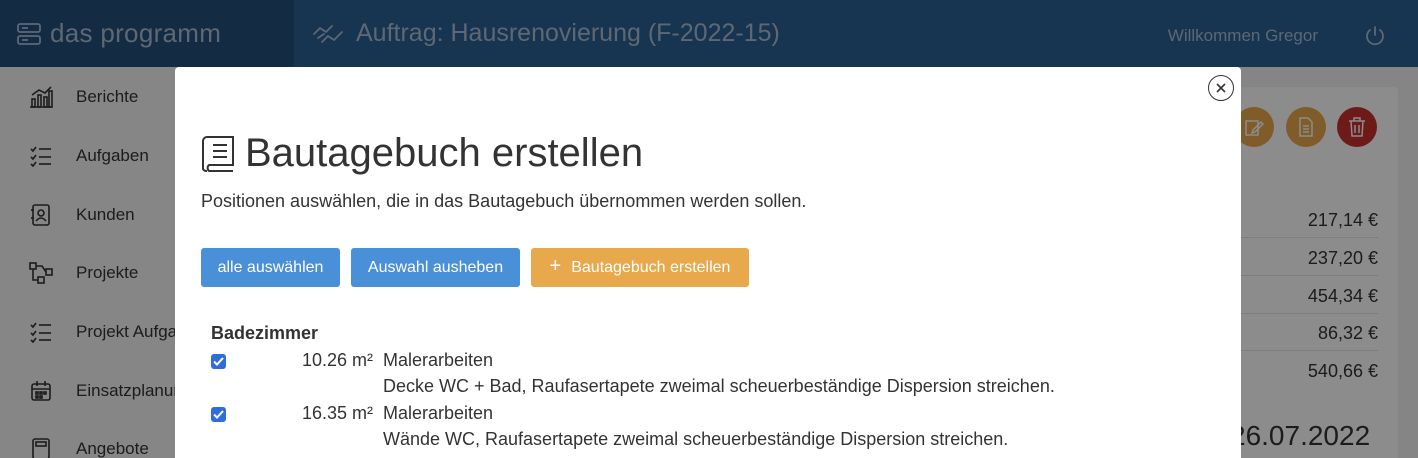 The height and width of the screenshot is (458, 1418). I want to click on group-title: Badezimmer, so click(265, 333).